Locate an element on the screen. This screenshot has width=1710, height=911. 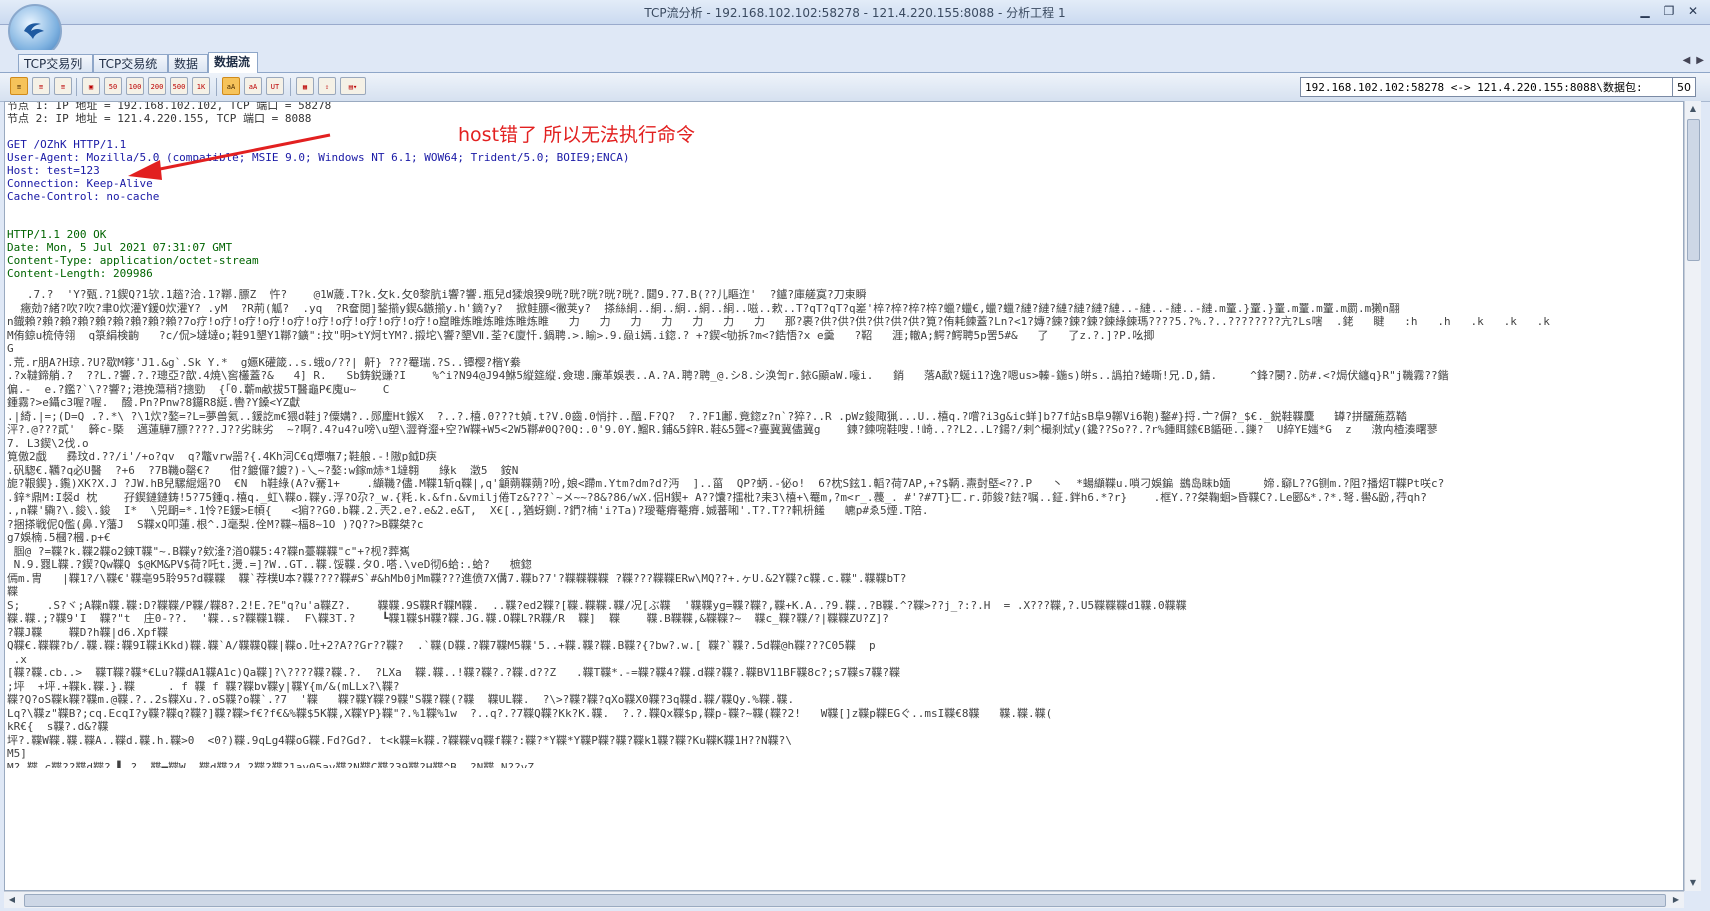
header-connection: Connection: Keep-Alive is located at coordinates (80, 183).